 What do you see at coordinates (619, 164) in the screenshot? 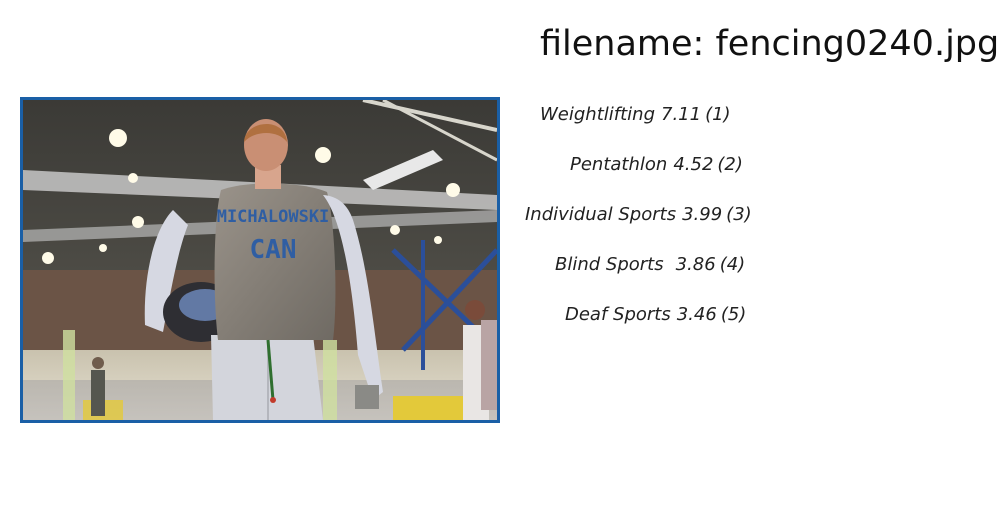
I see `prediction-label: Pentathlon` at bounding box center [619, 164].